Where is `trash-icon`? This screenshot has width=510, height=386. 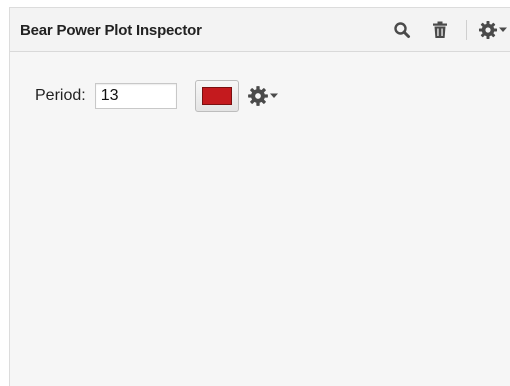
trash-icon is located at coordinates (440, 30).